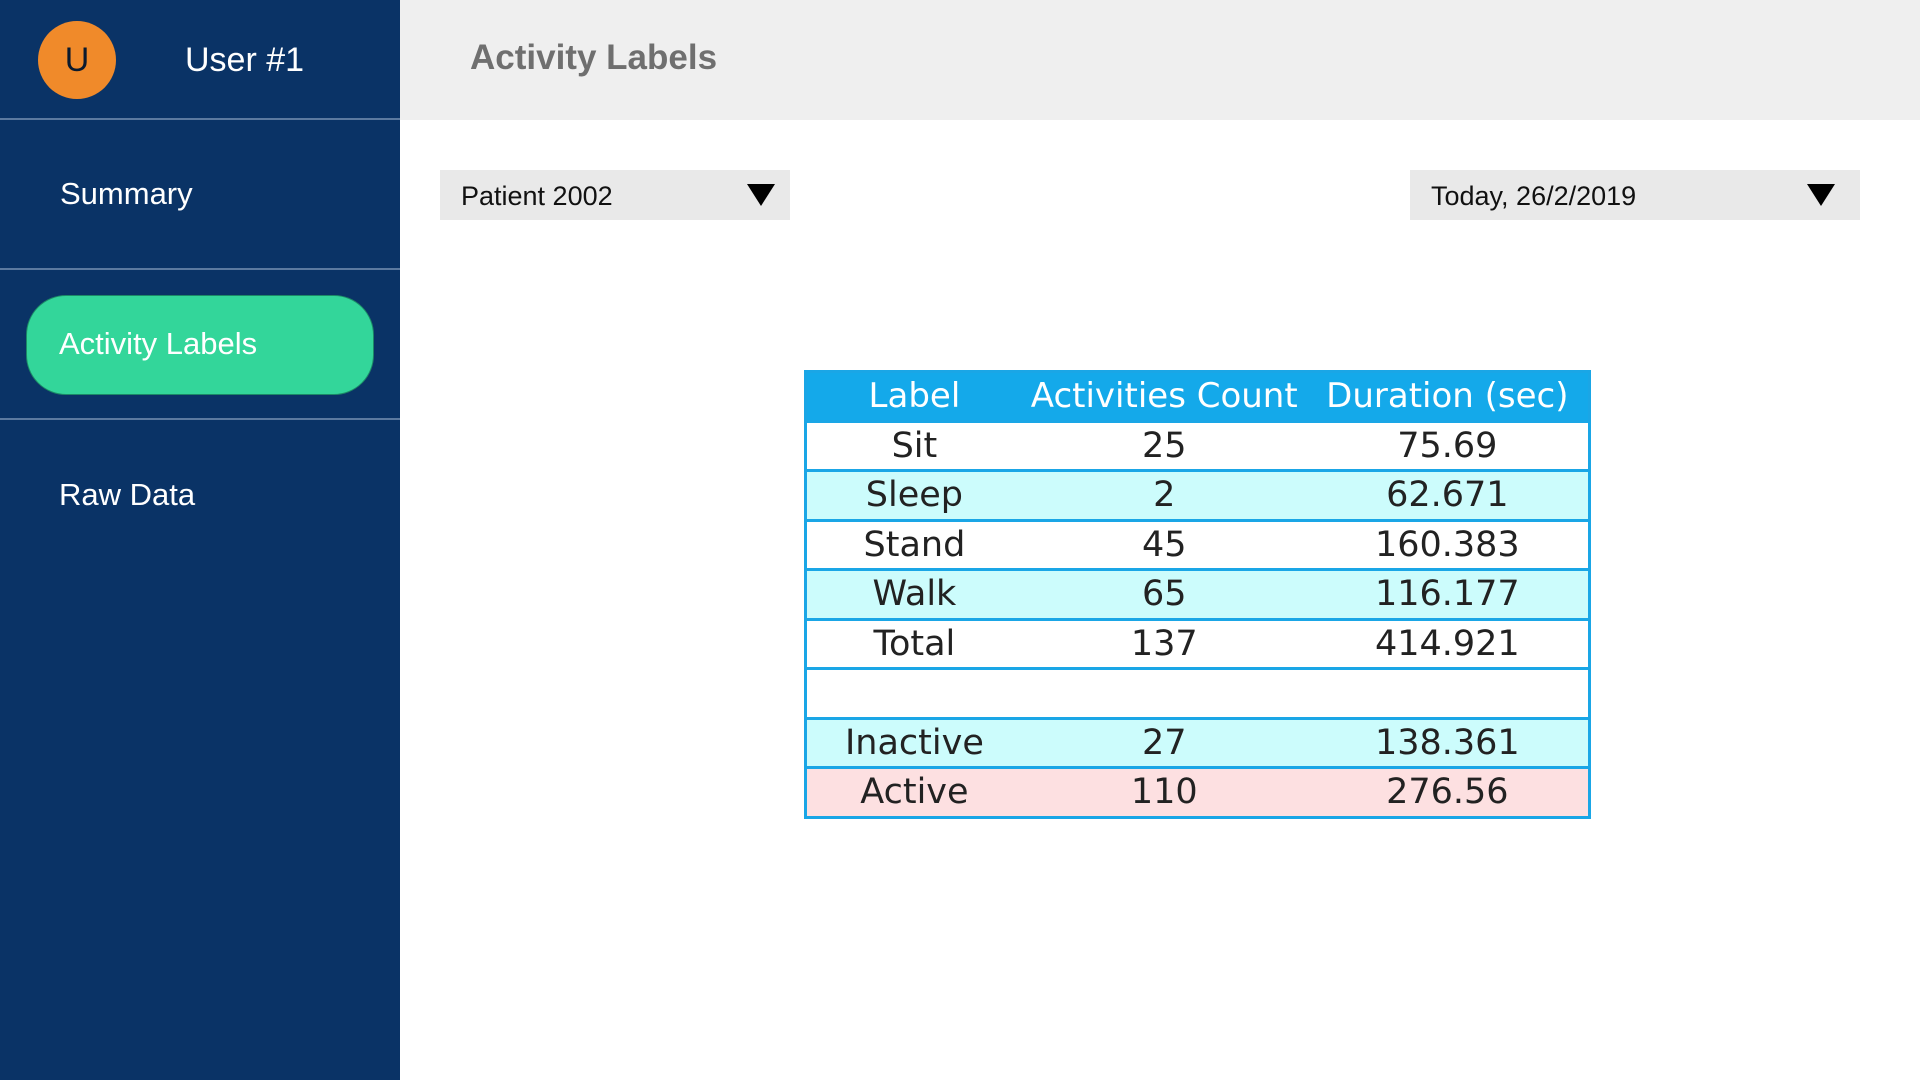 The width and height of the screenshot is (1920, 1080). Describe the element at coordinates (615, 195) in the screenshot. I see `patient-select: Patient 2002` at that location.